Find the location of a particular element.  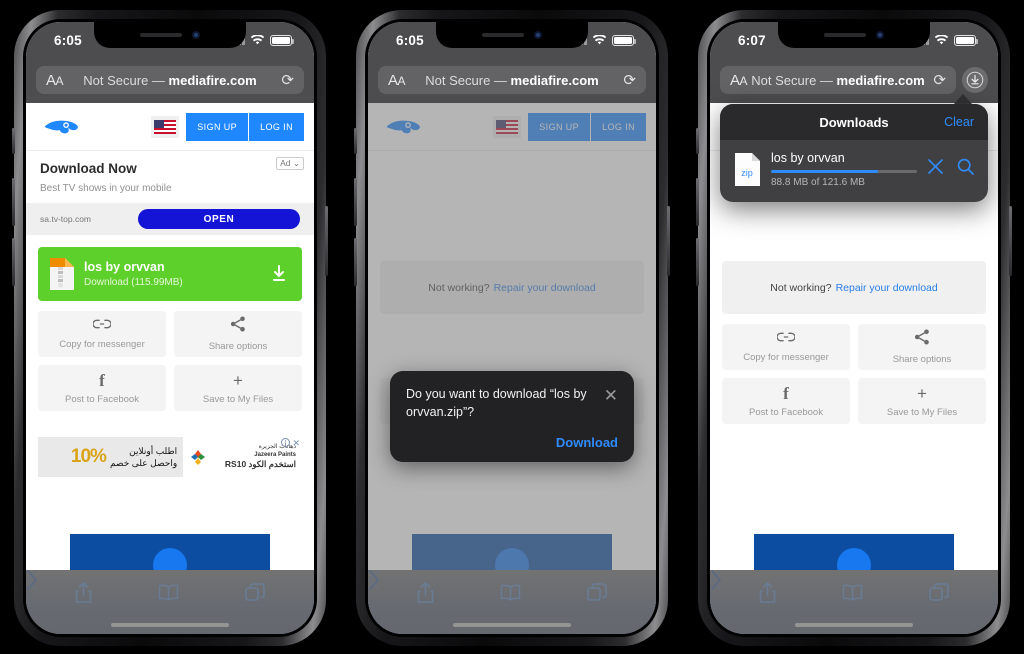

banner-ad-percent: 10% is located at coordinates (88, 456).